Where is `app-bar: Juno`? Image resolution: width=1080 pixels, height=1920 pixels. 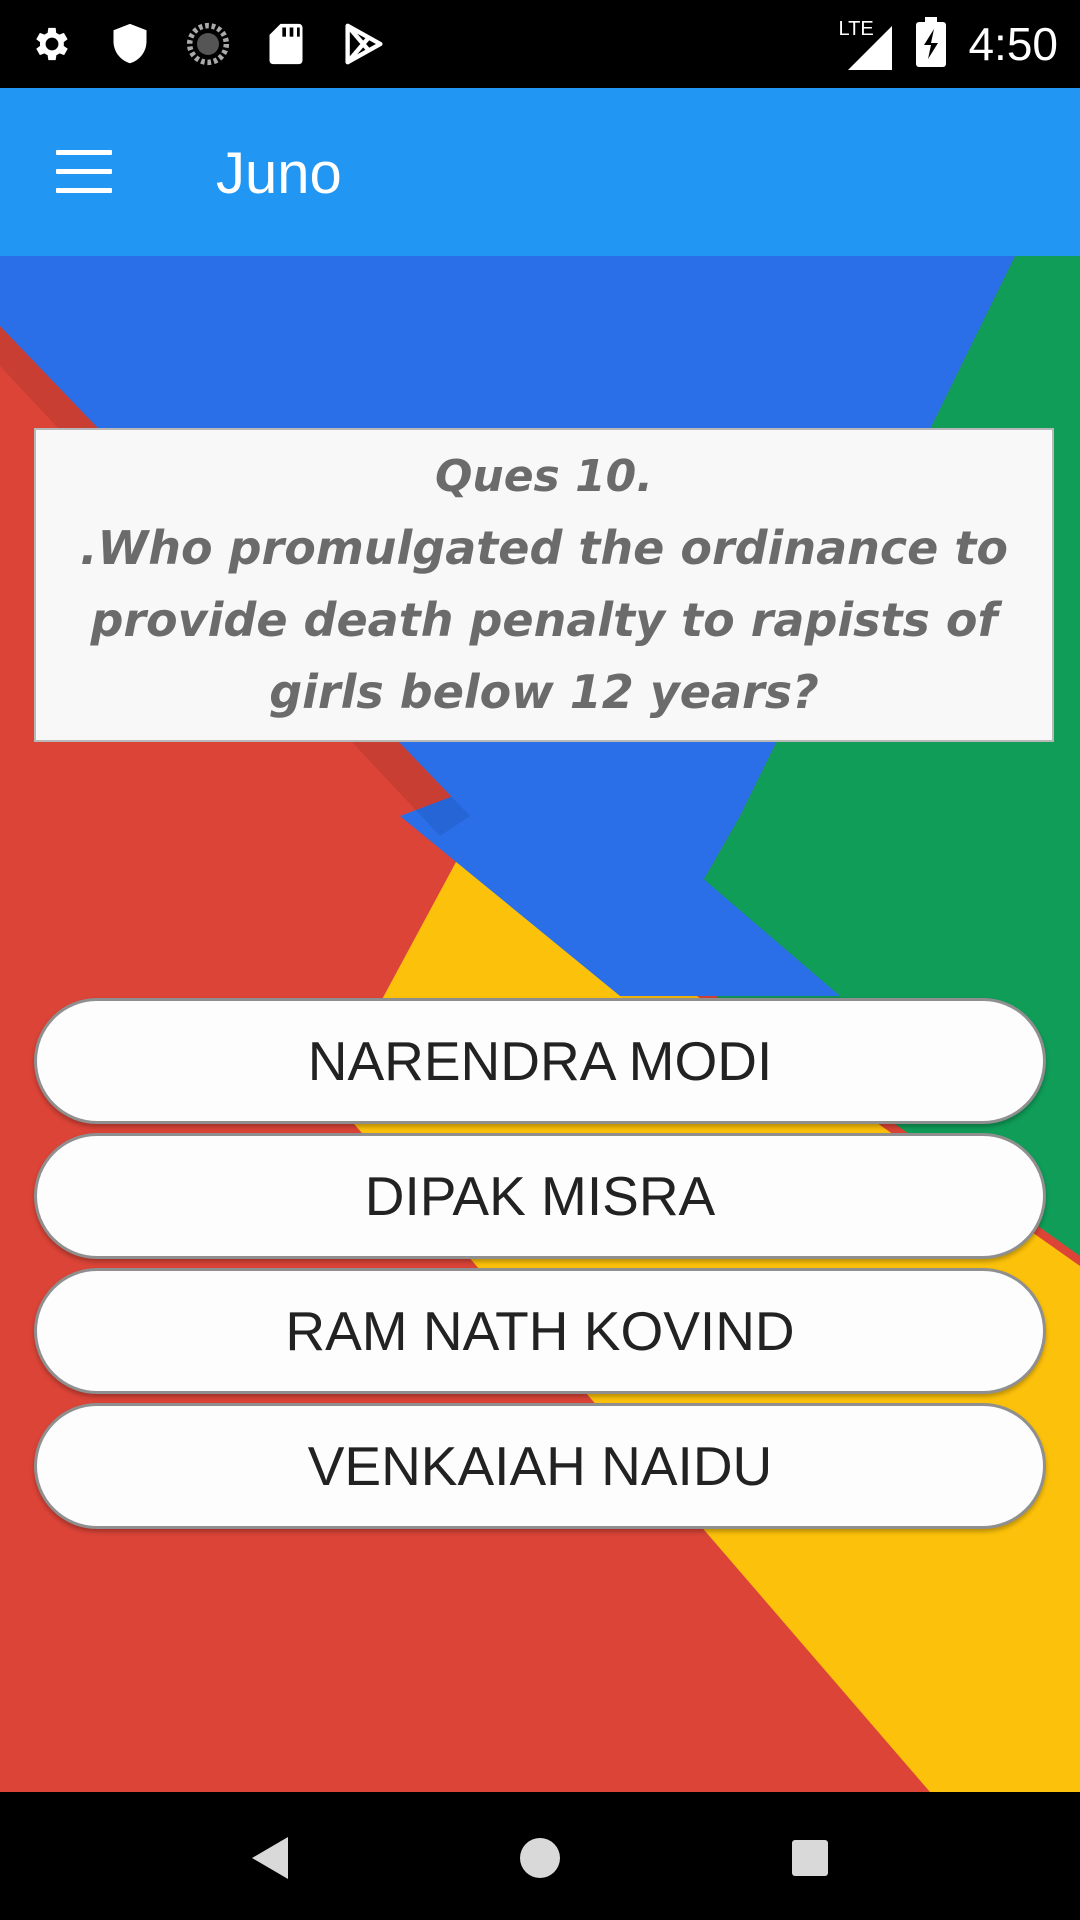
app-bar: Juno is located at coordinates (540, 172).